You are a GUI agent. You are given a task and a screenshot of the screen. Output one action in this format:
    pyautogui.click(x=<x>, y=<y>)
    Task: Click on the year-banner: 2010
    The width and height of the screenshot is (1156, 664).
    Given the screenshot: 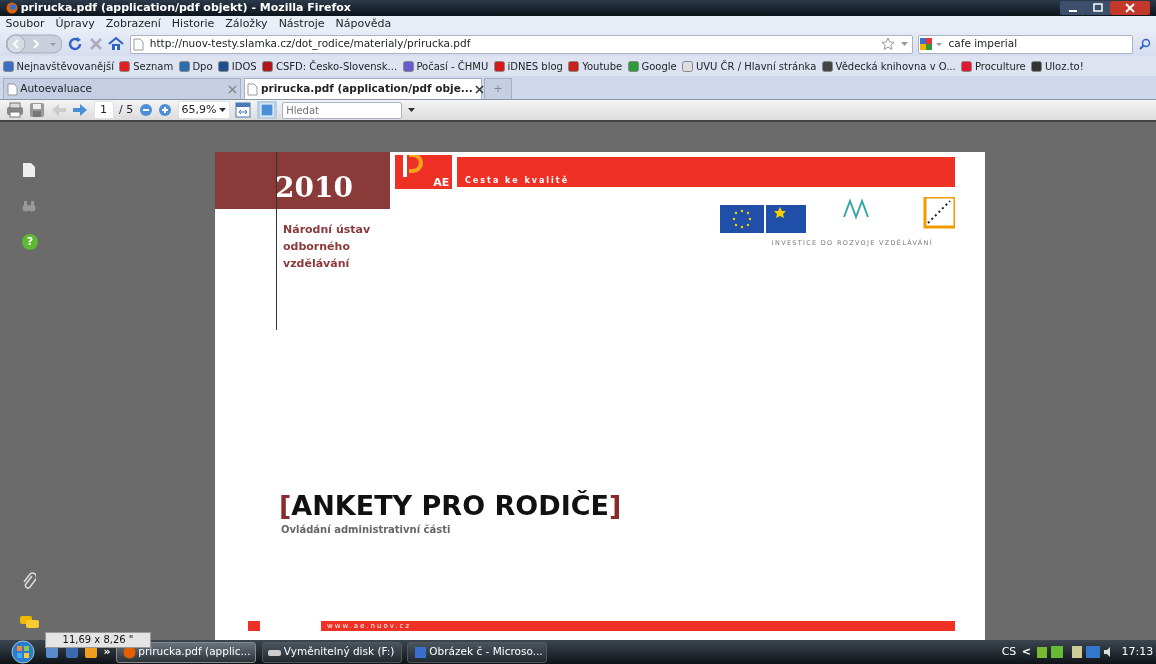 What is the action you would take?
    pyautogui.click(x=302, y=180)
    